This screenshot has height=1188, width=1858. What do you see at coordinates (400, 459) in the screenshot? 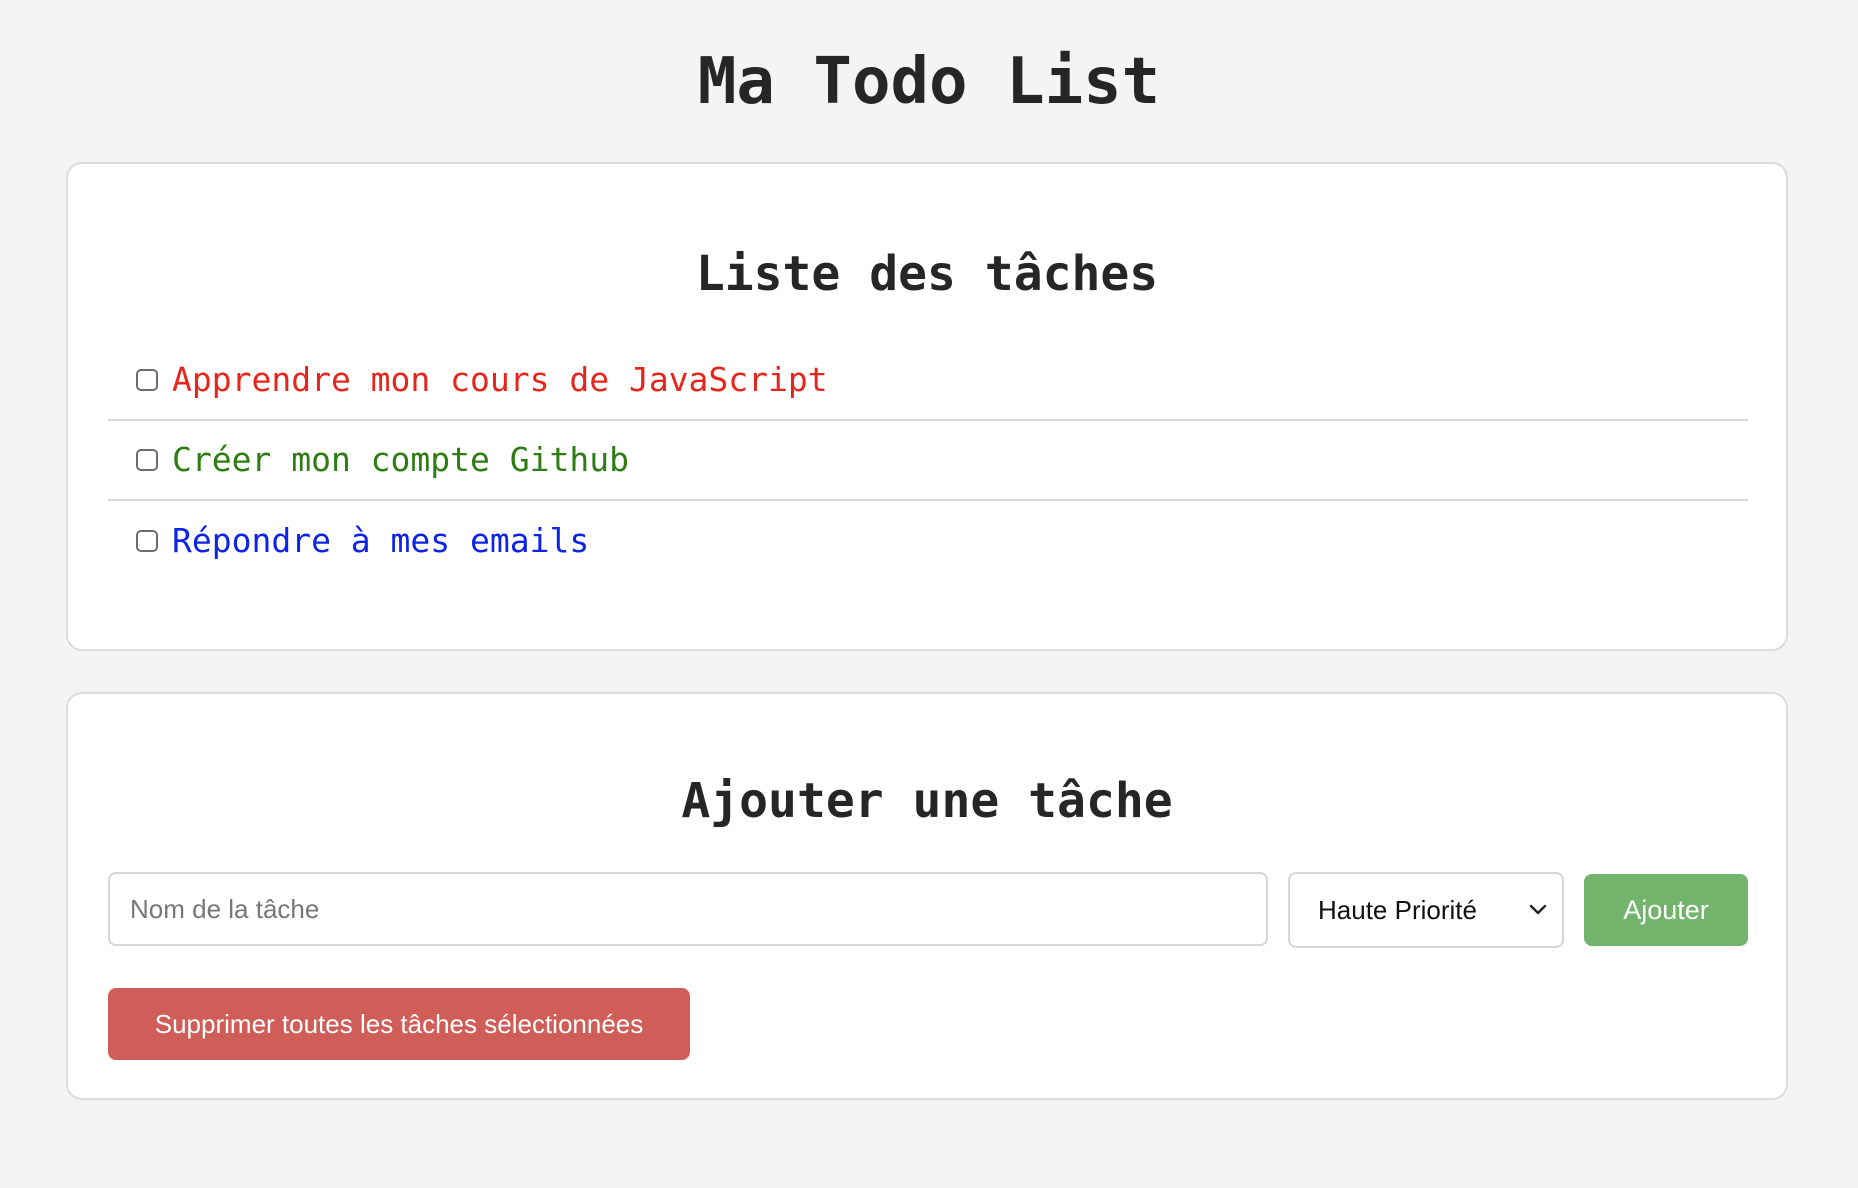
I see `task-label: Créer mon compte Github` at bounding box center [400, 459].